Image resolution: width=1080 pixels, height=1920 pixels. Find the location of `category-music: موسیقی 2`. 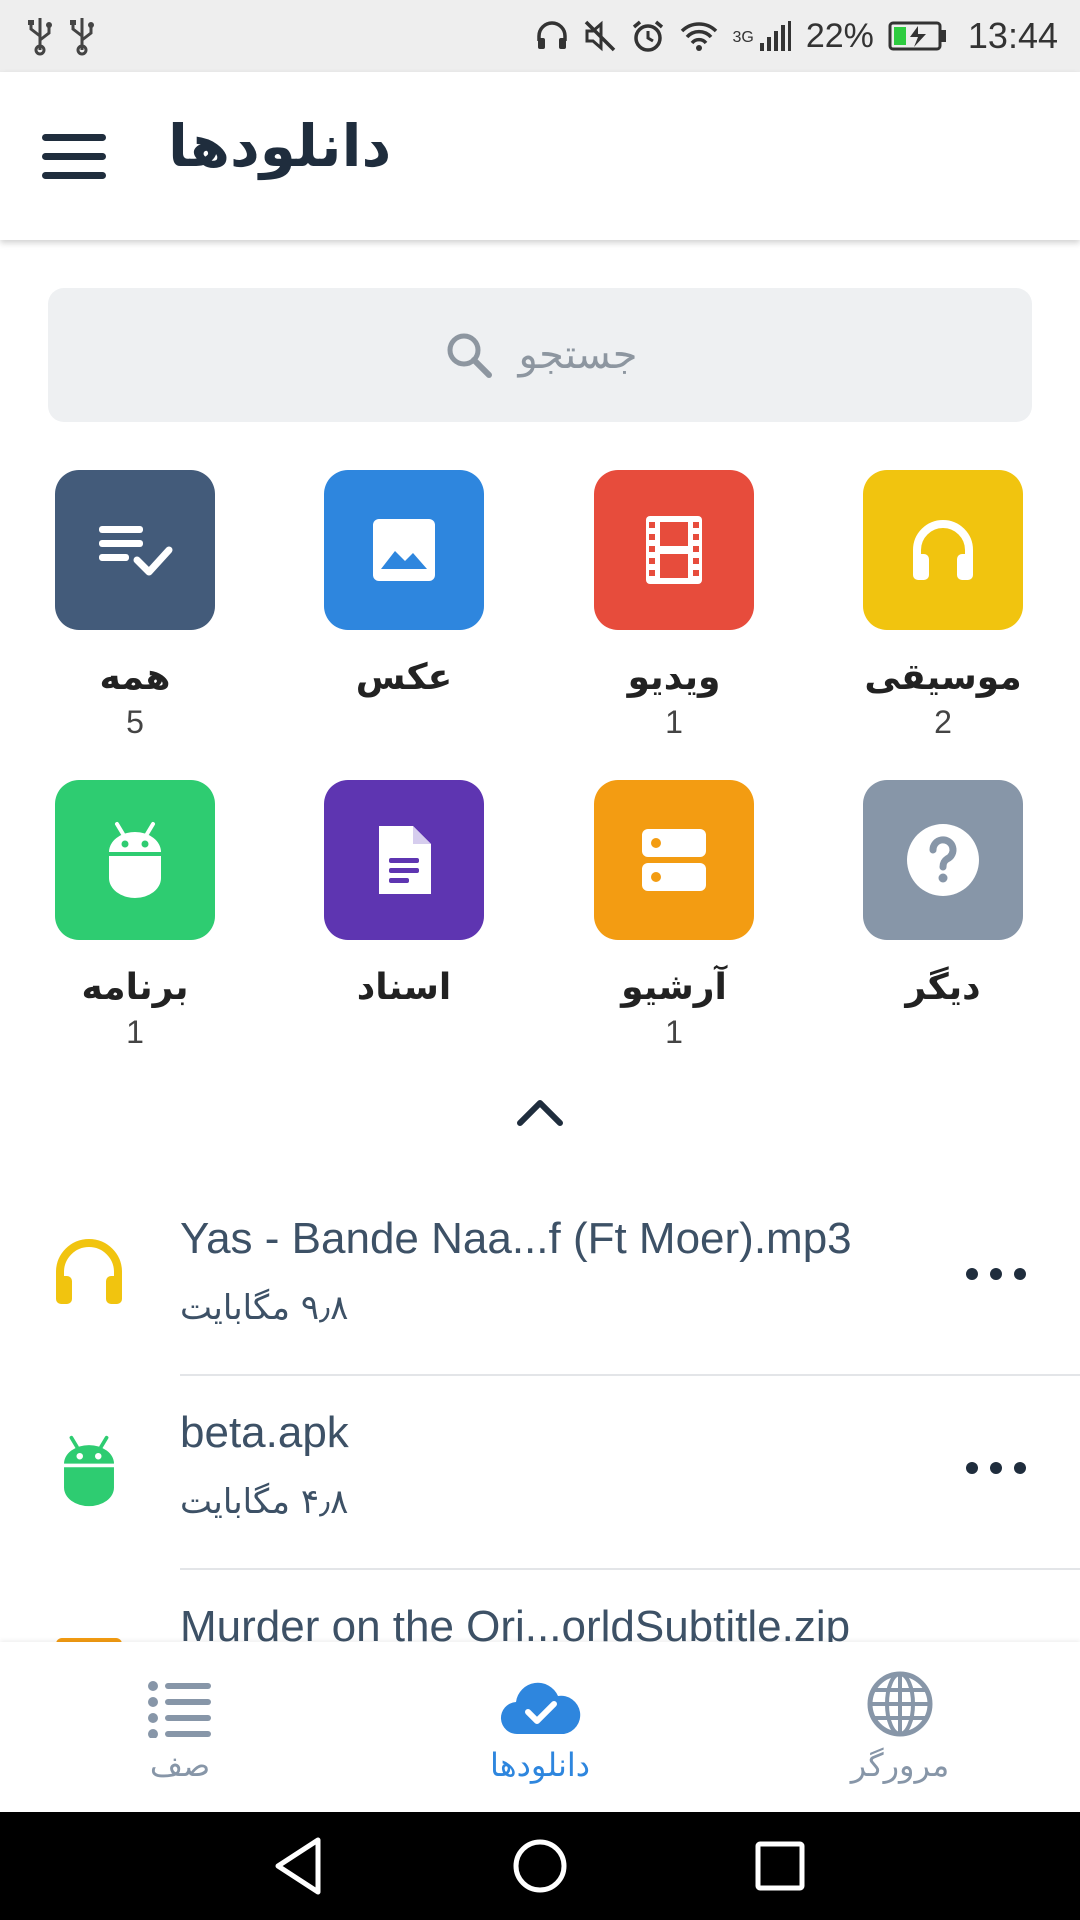

category-music: موسیقی 2 is located at coordinates (943, 606).